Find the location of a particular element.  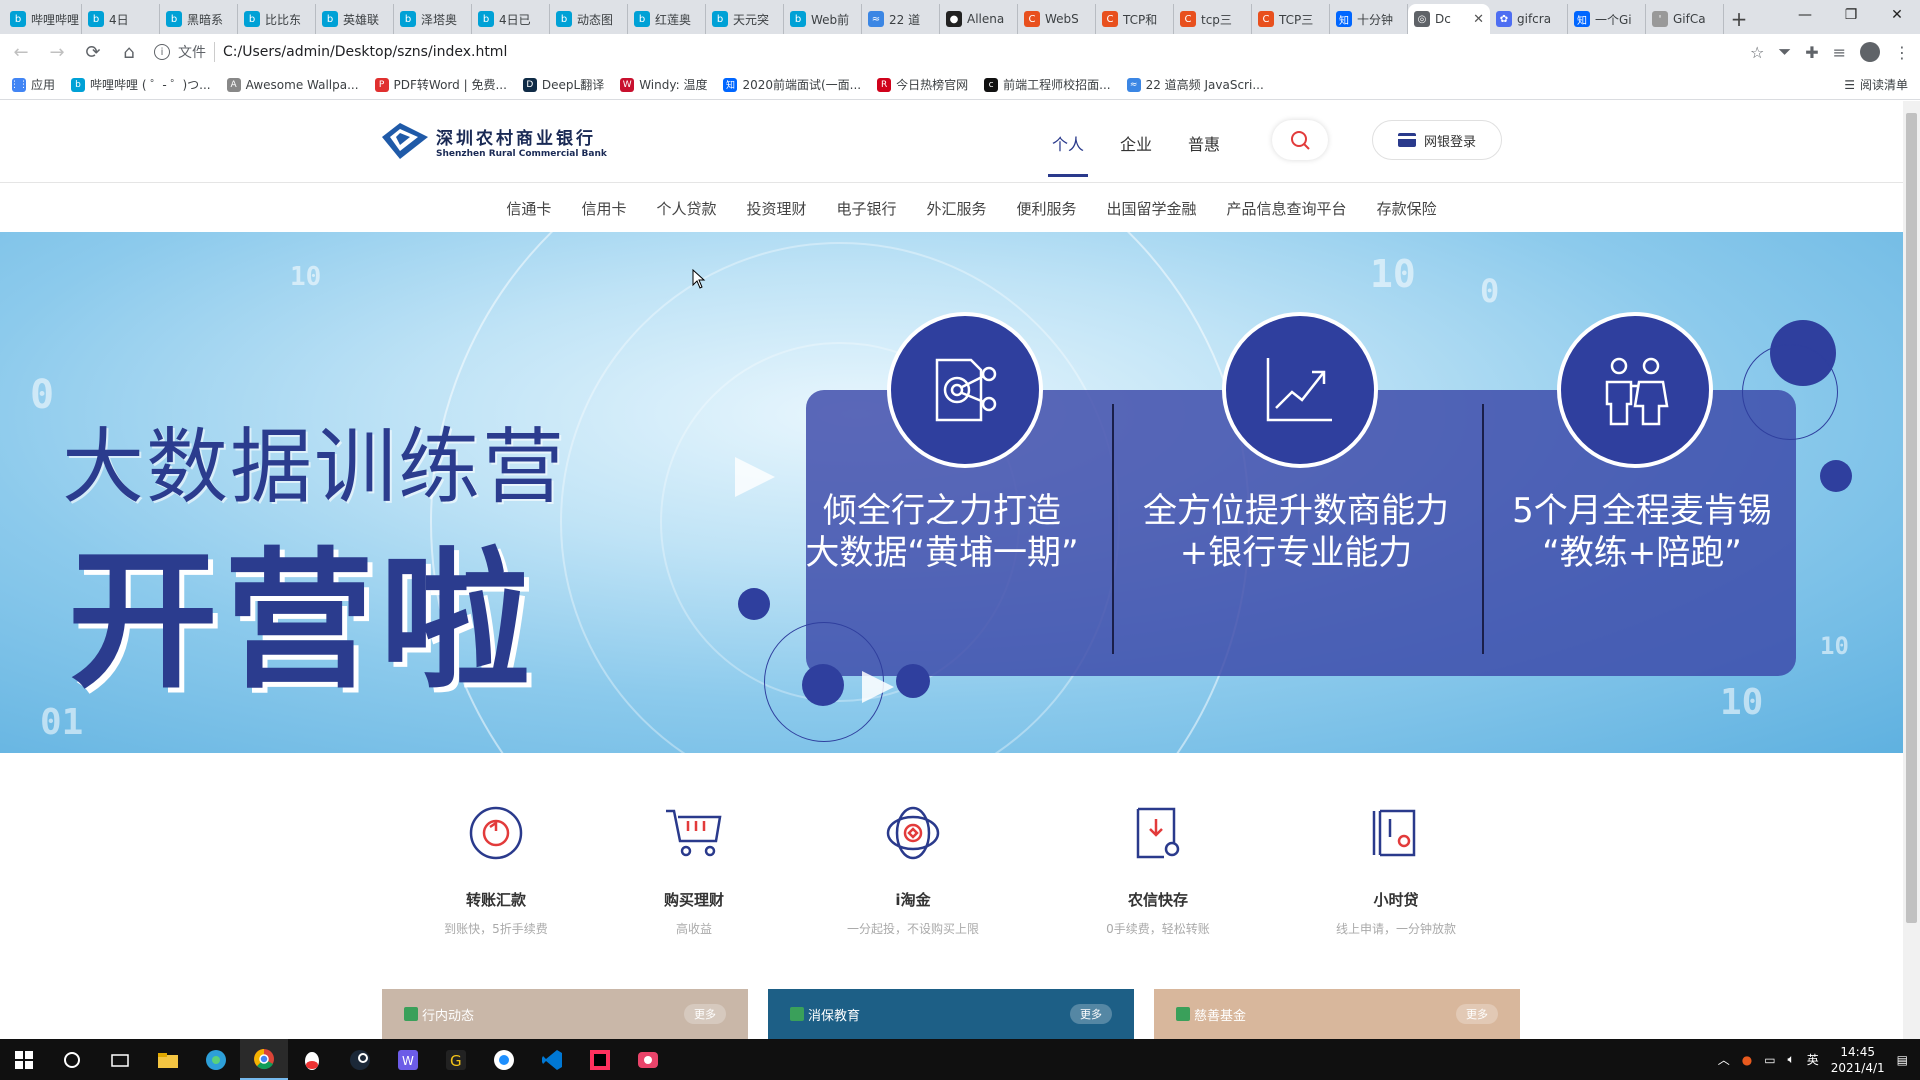

browser-tab: C WebS is located at coordinates (1057, 19).